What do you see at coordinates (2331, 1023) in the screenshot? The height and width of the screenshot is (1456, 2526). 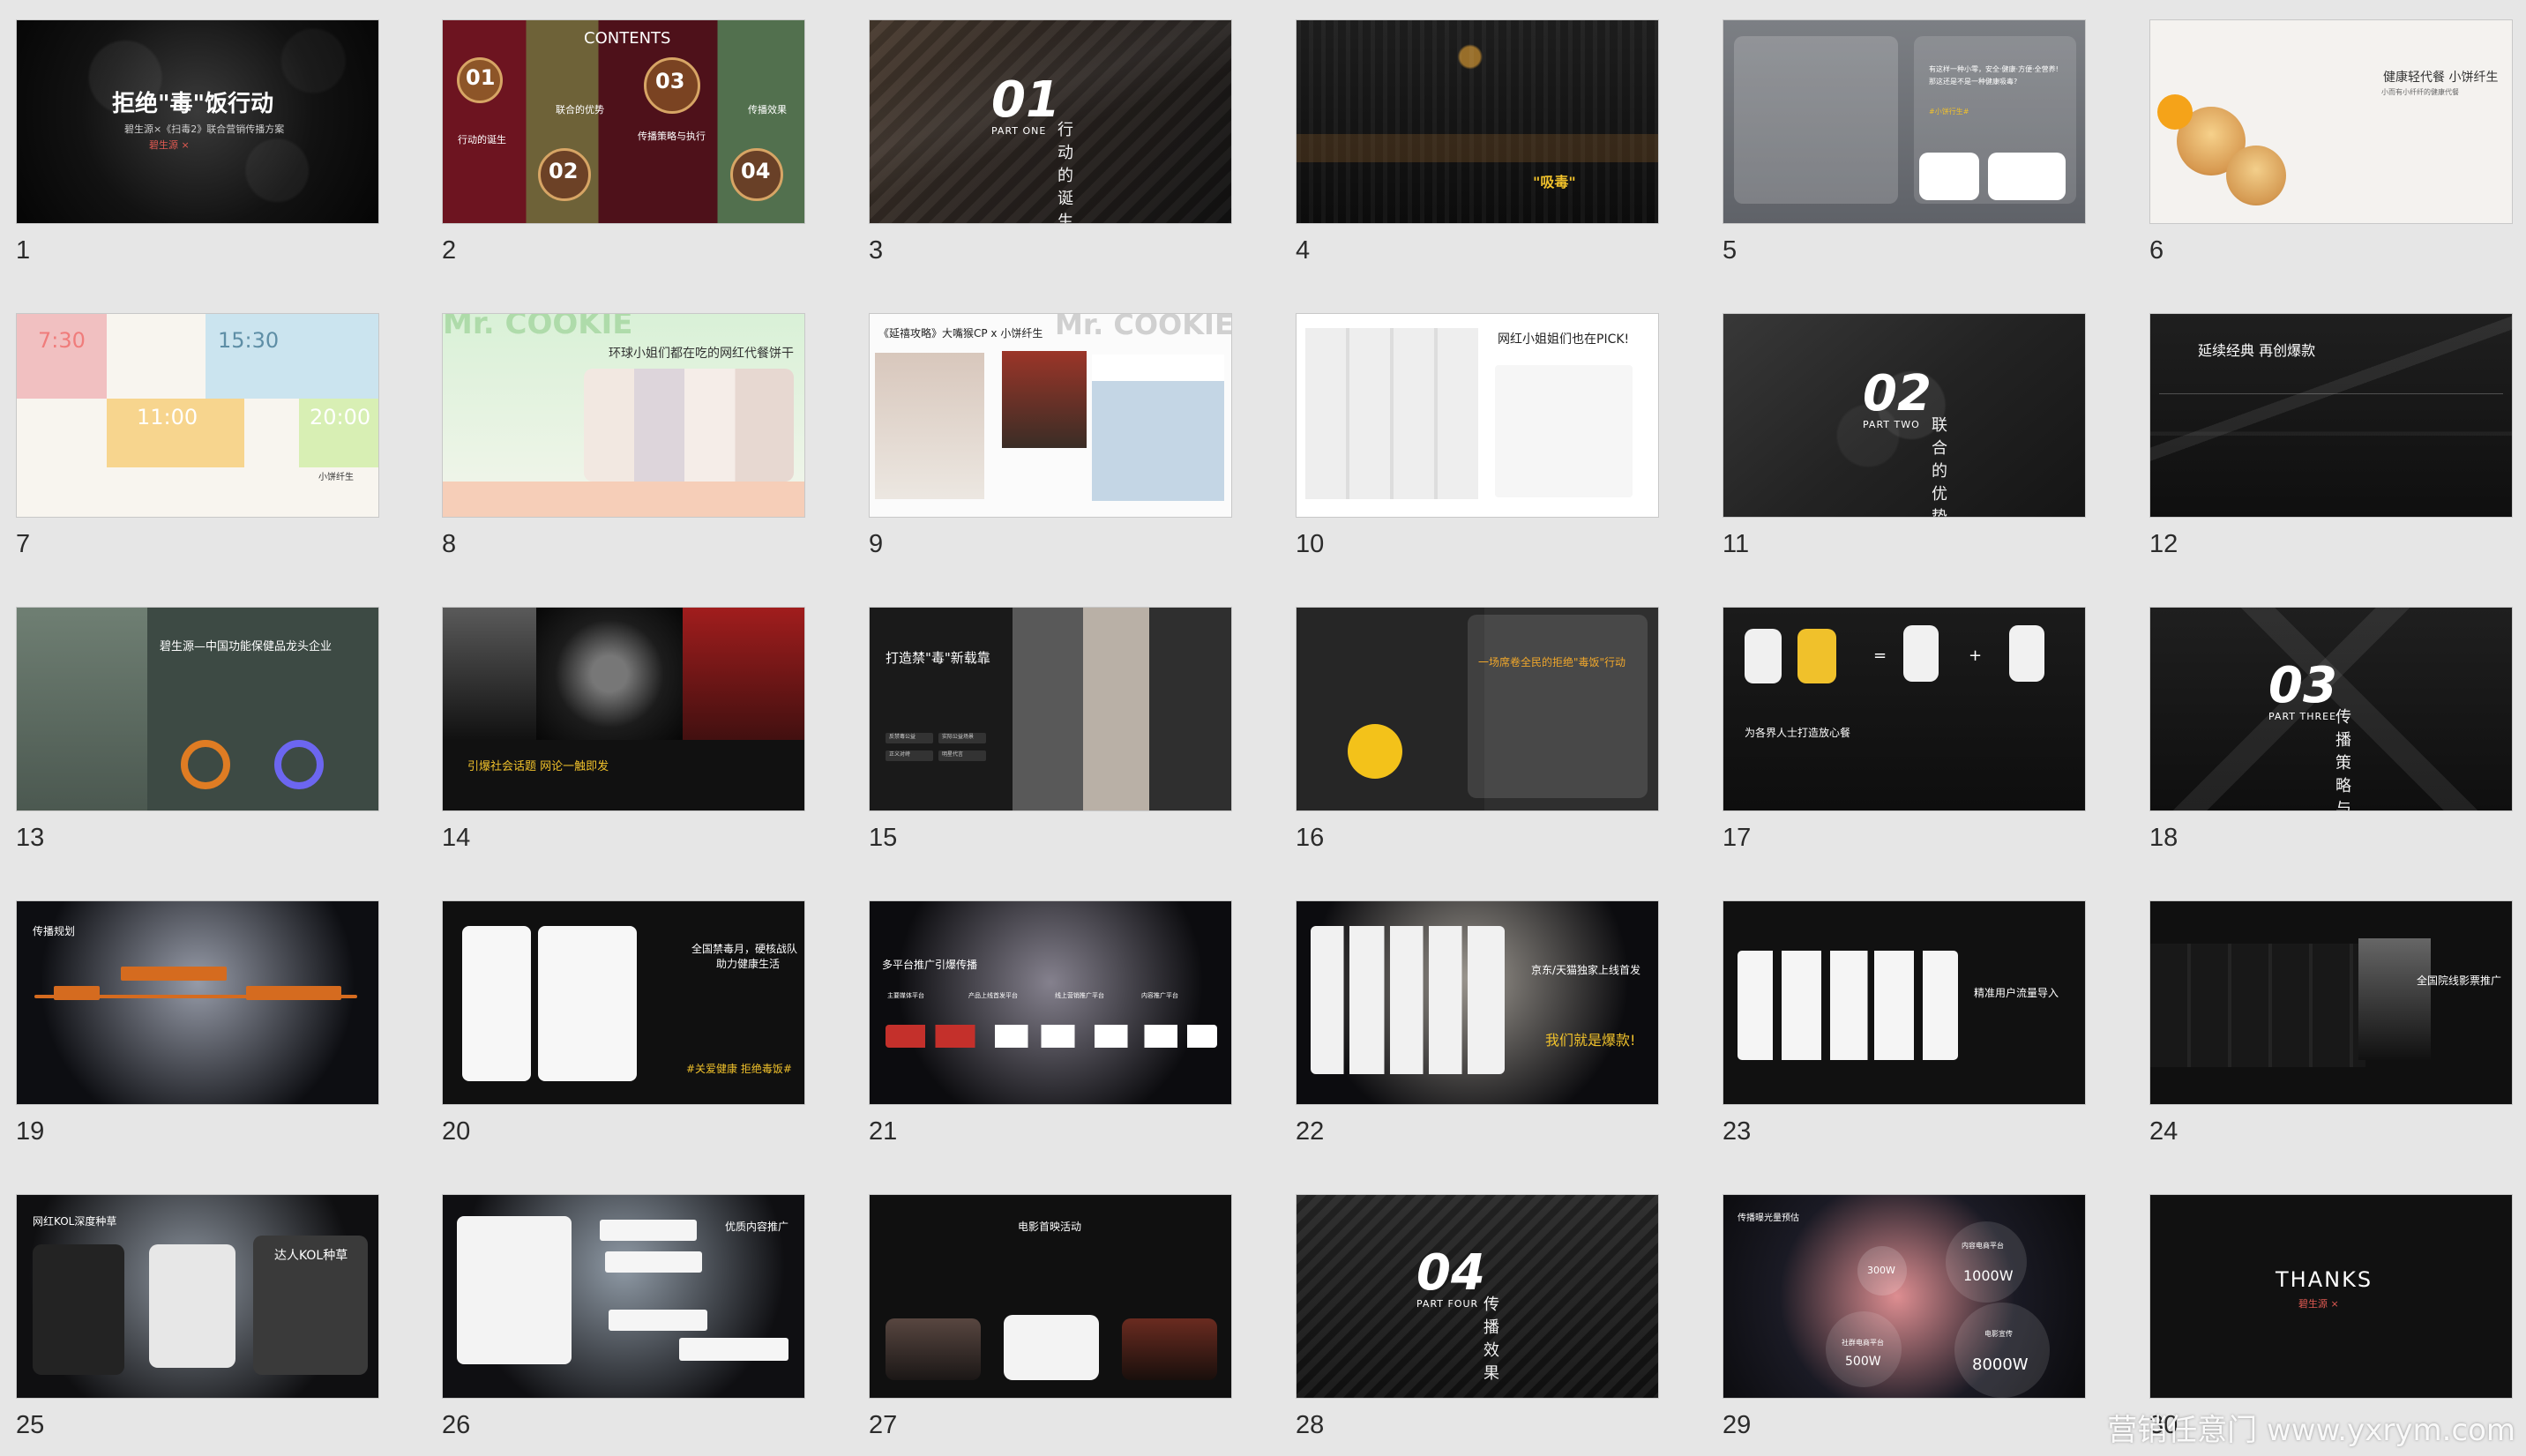 I see `slide-thumbnail-24: 全国院线影票推广 24` at bounding box center [2331, 1023].